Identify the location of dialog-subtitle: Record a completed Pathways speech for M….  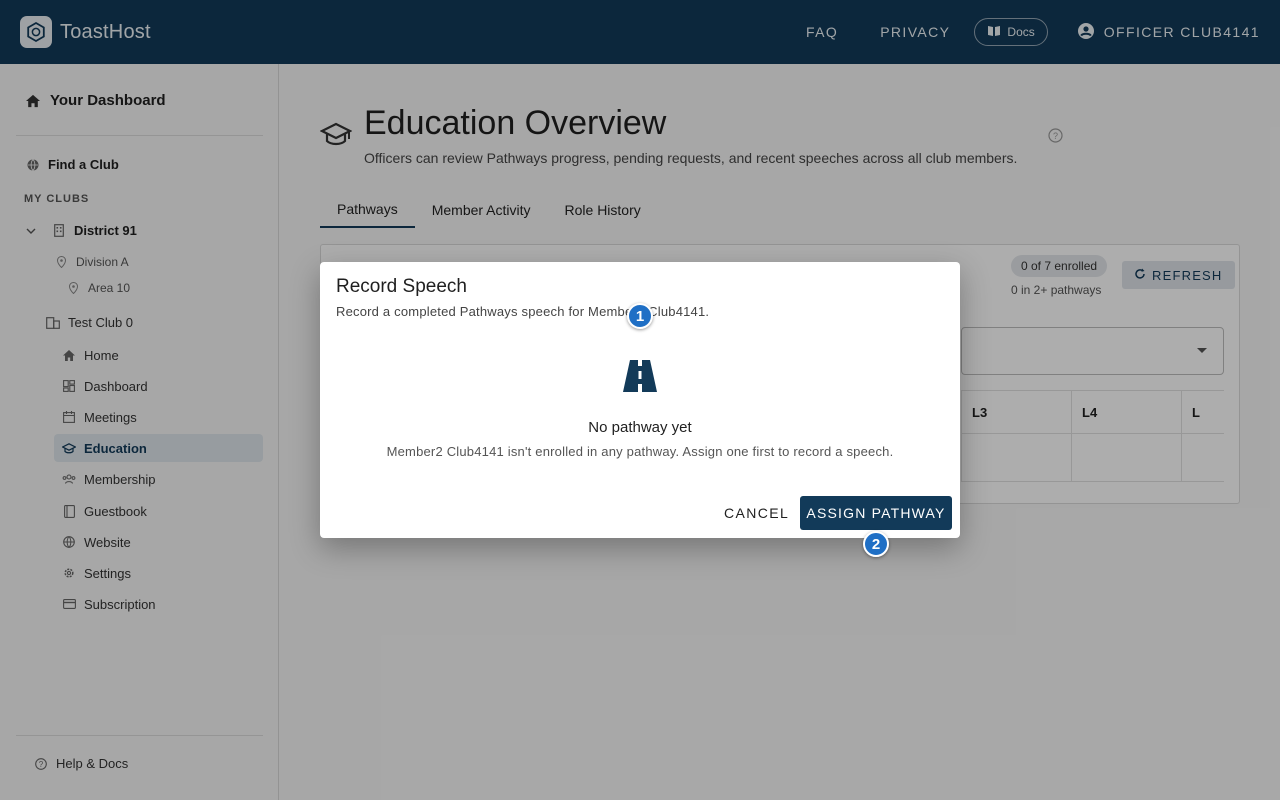
(523, 311).